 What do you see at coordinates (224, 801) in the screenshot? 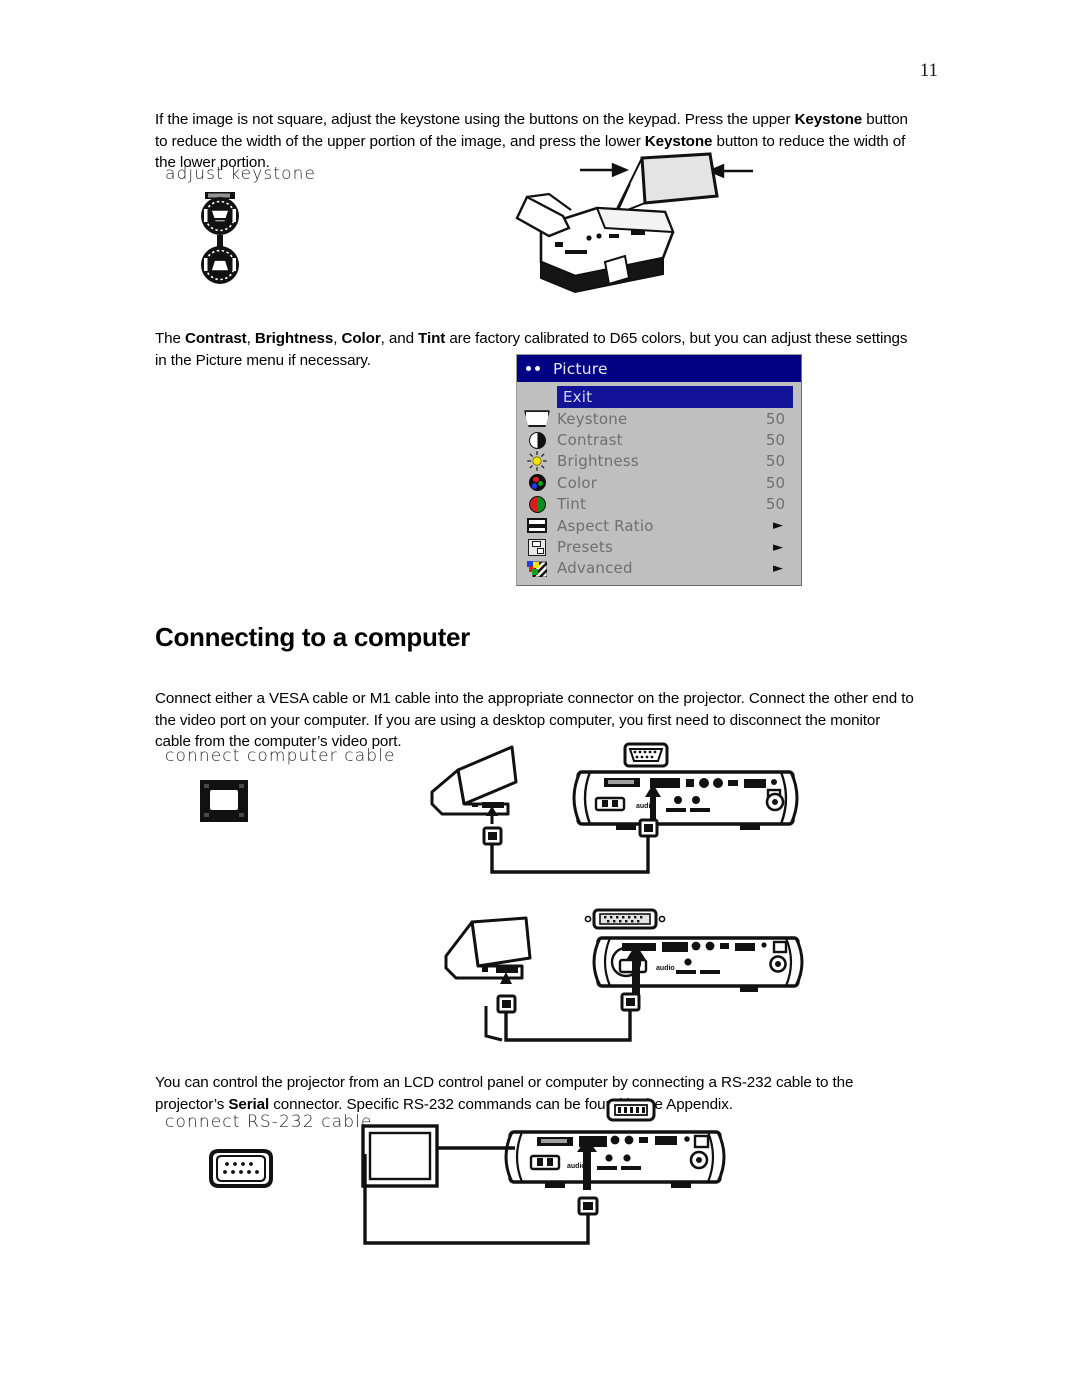
I see `m1-connector-icon` at bounding box center [224, 801].